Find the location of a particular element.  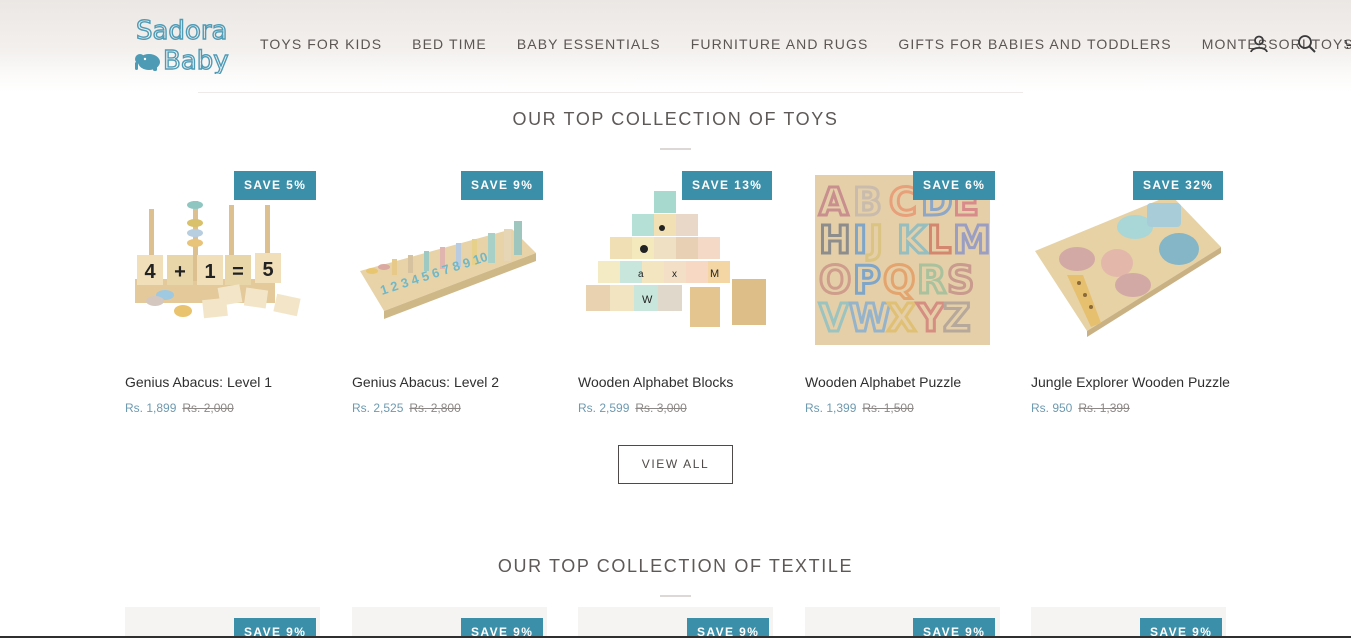

compare-price: Rs. 2,000 is located at coordinates (208, 408).